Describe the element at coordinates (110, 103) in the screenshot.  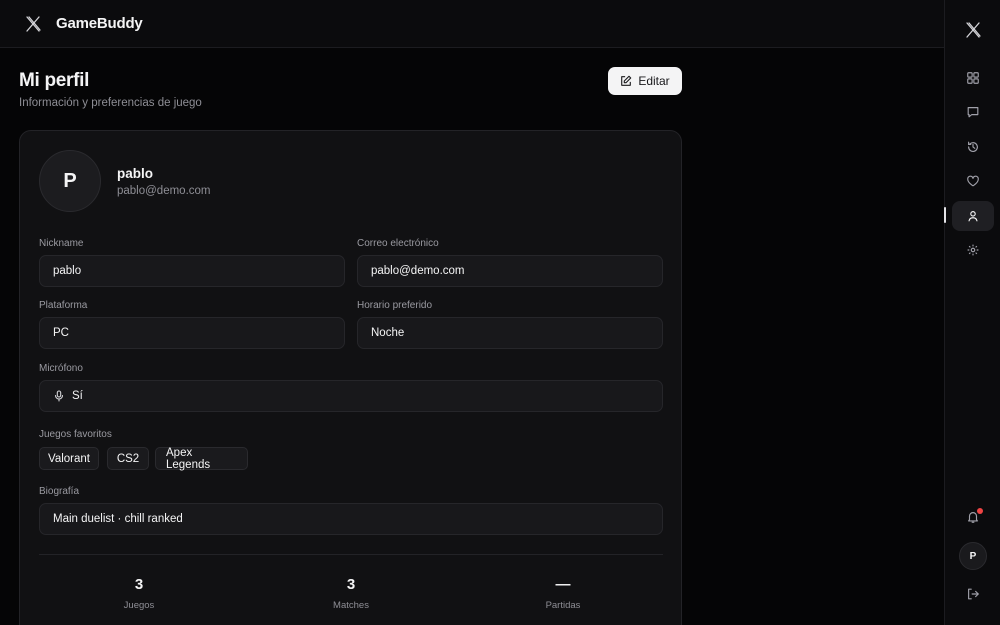
I see `page-subtitle: Información y preferencias de juego` at that location.